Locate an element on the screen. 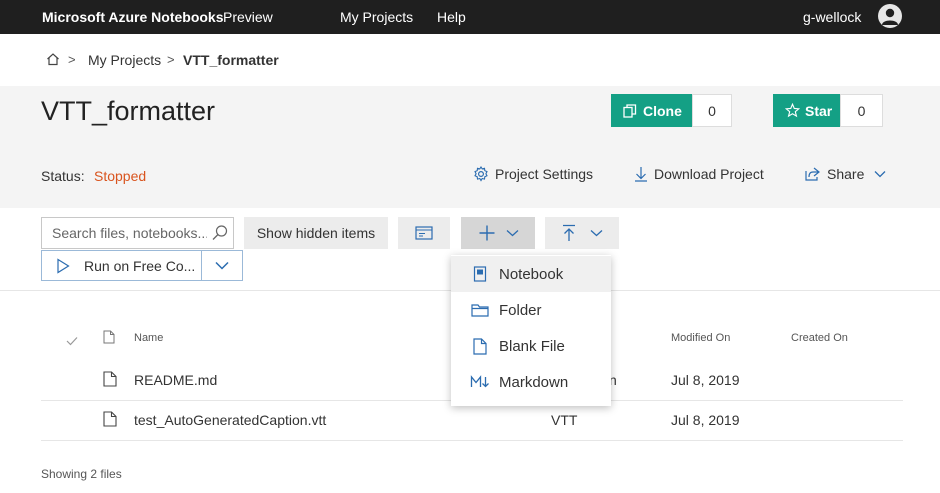 The width and height of the screenshot is (940, 493). notebook-icon is located at coordinates (480, 274).